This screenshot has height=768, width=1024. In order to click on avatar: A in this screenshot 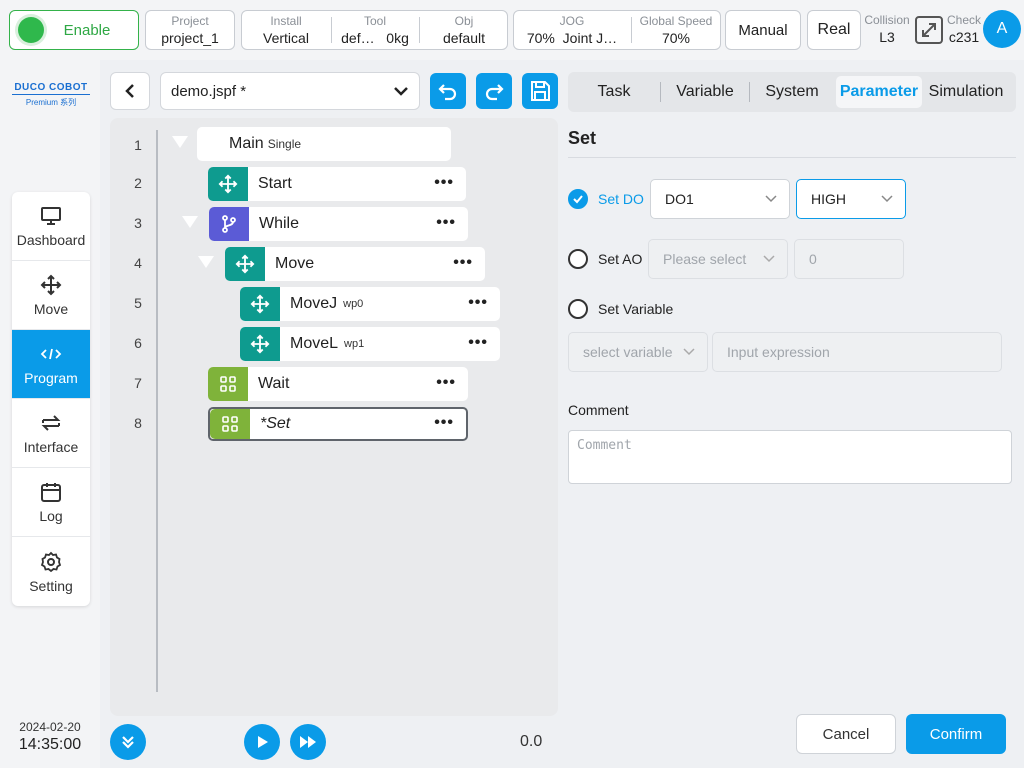, I will do `click(1002, 29)`.